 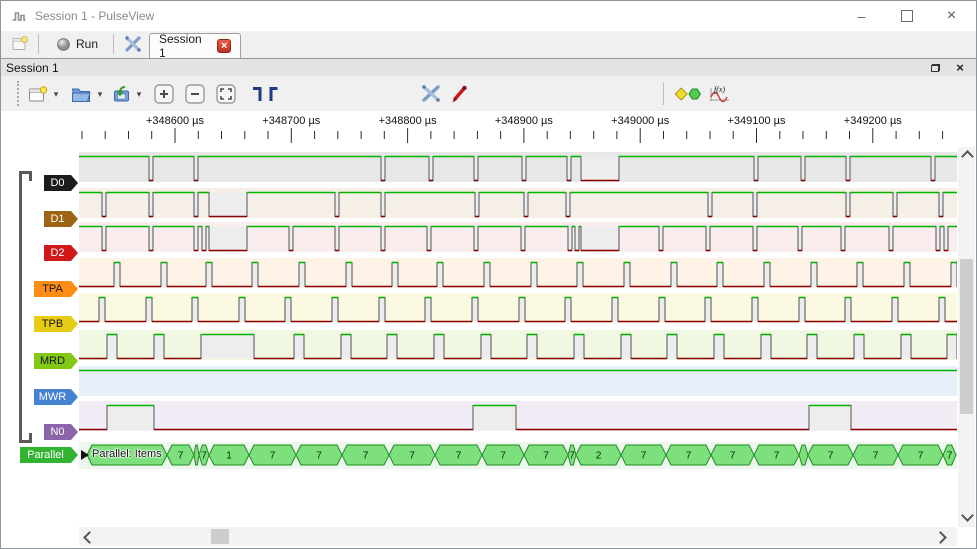 I want to click on save-button, so click(x=121, y=94).